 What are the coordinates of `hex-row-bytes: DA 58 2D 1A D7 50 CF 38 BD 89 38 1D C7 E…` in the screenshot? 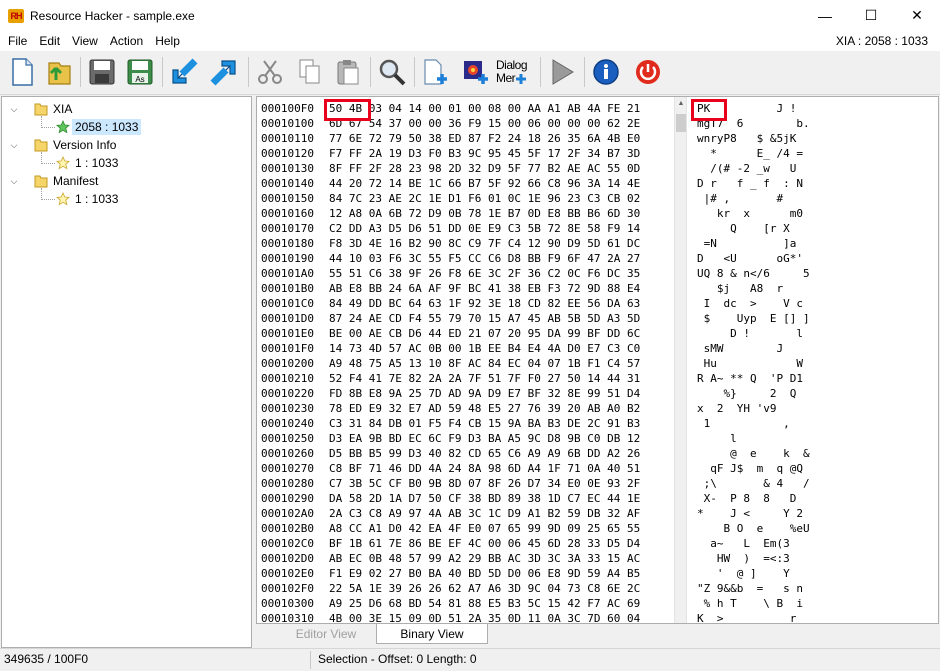 It's located at (504, 498).